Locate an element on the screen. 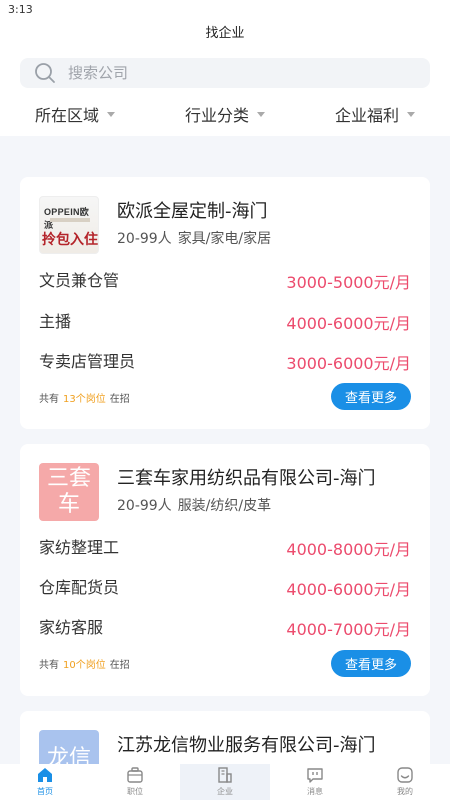  tab-home: 首页 is located at coordinates (45, 782).